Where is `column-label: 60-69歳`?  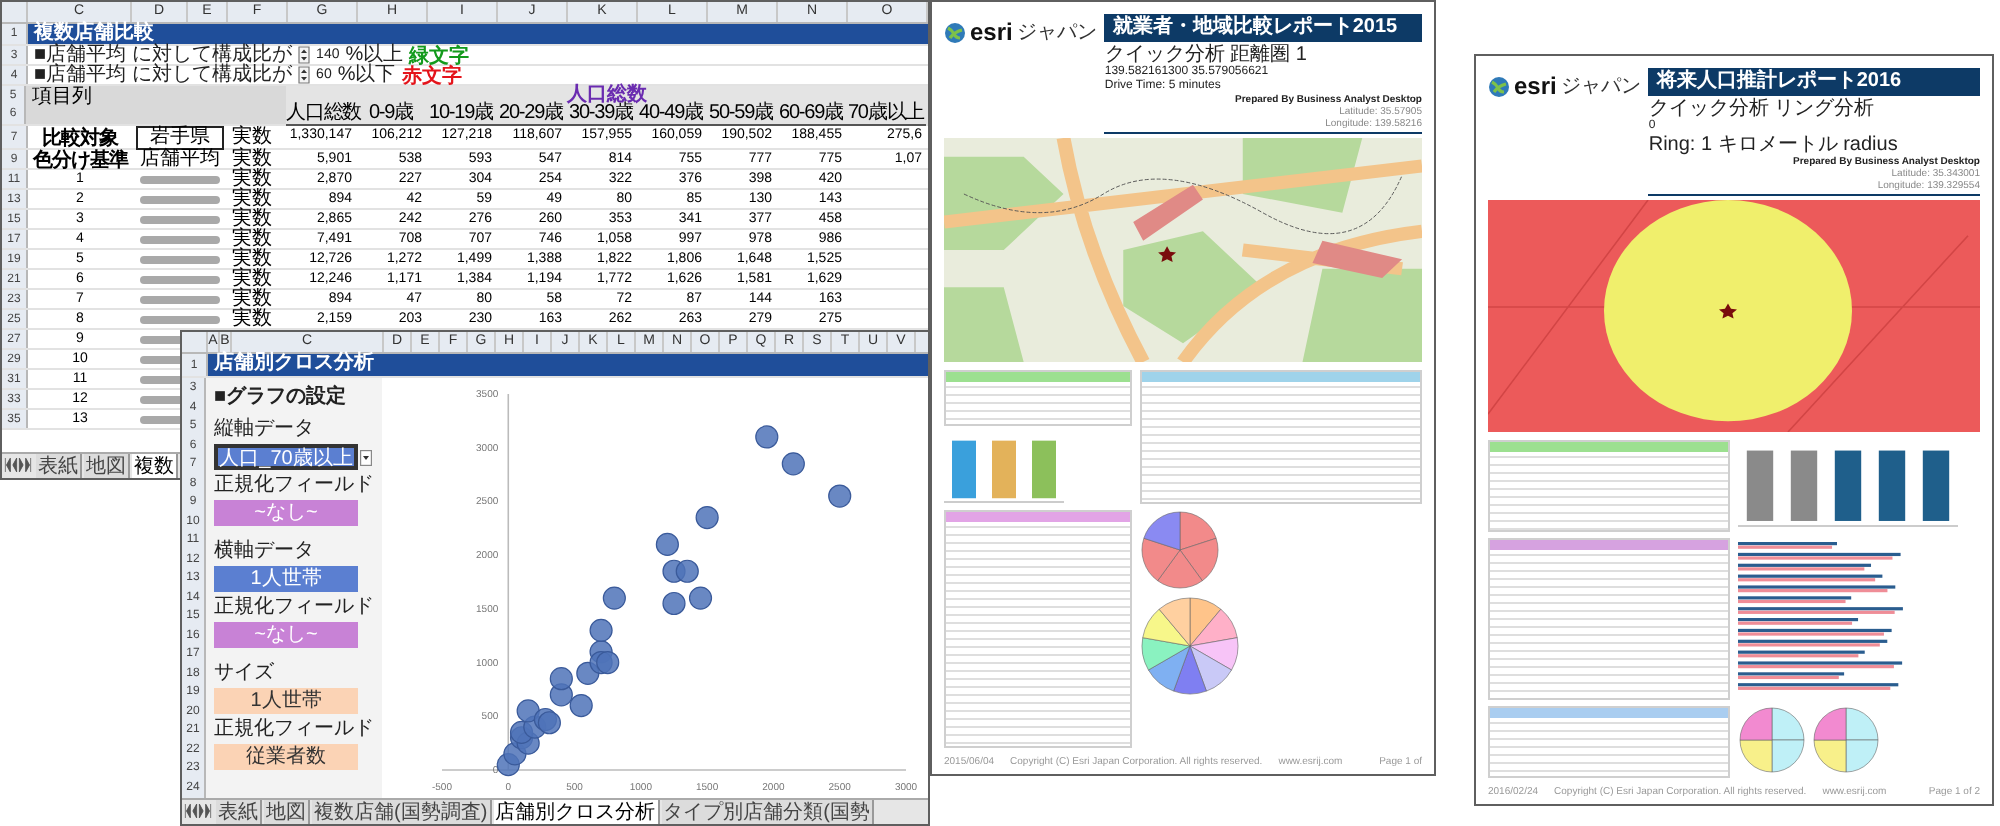 column-label: 60-69歳 is located at coordinates (811, 115).